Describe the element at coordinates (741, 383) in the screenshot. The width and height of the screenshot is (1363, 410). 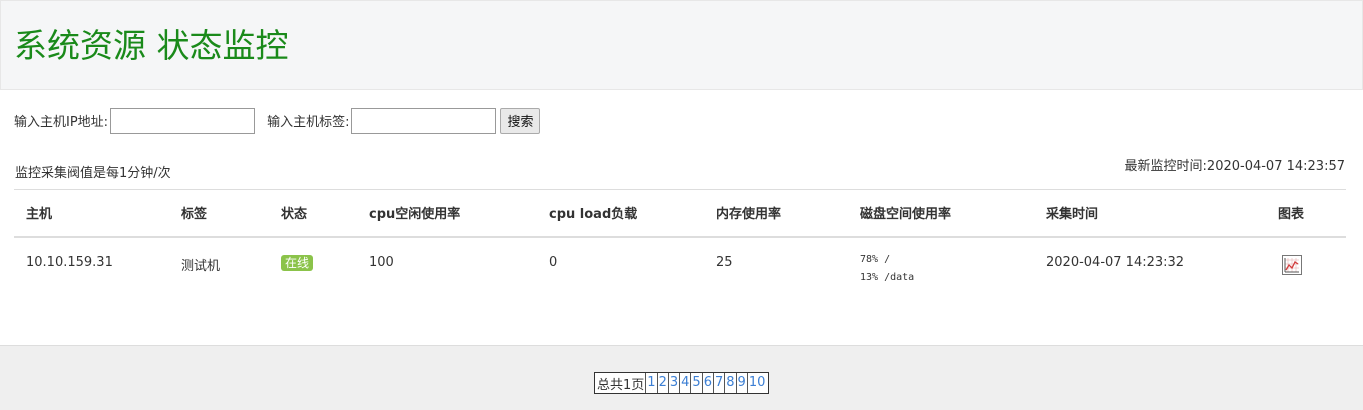
I see `page-link-9: 9` at that location.